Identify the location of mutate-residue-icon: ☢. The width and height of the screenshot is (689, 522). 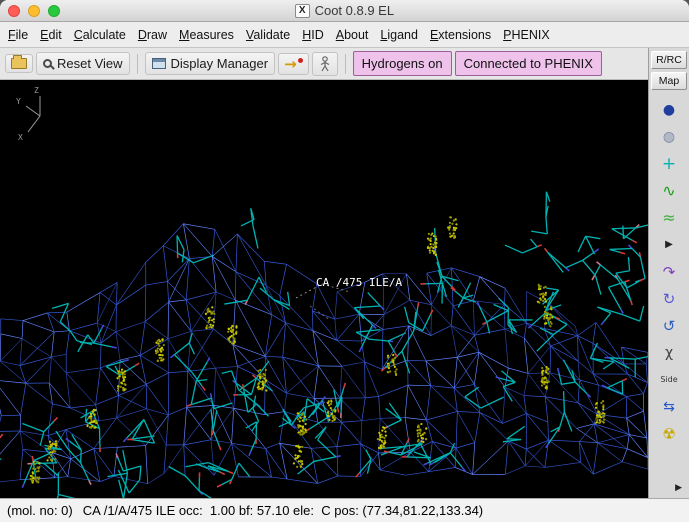
(669, 433).